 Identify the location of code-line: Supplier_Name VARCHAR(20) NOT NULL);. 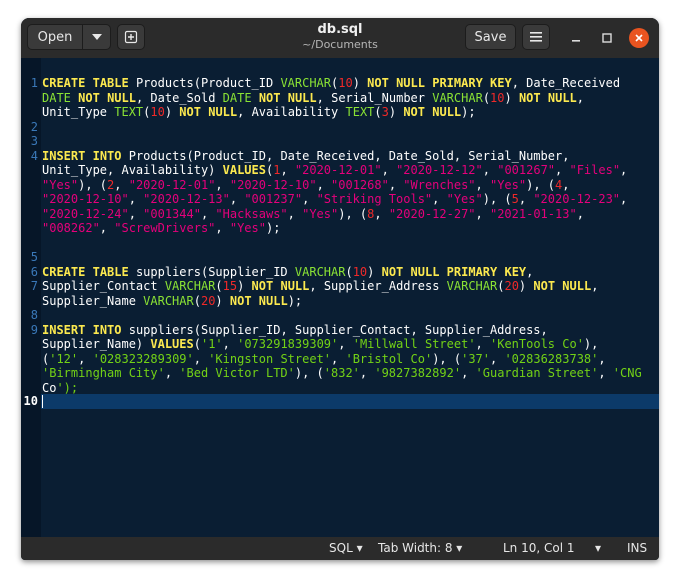
(172, 300).